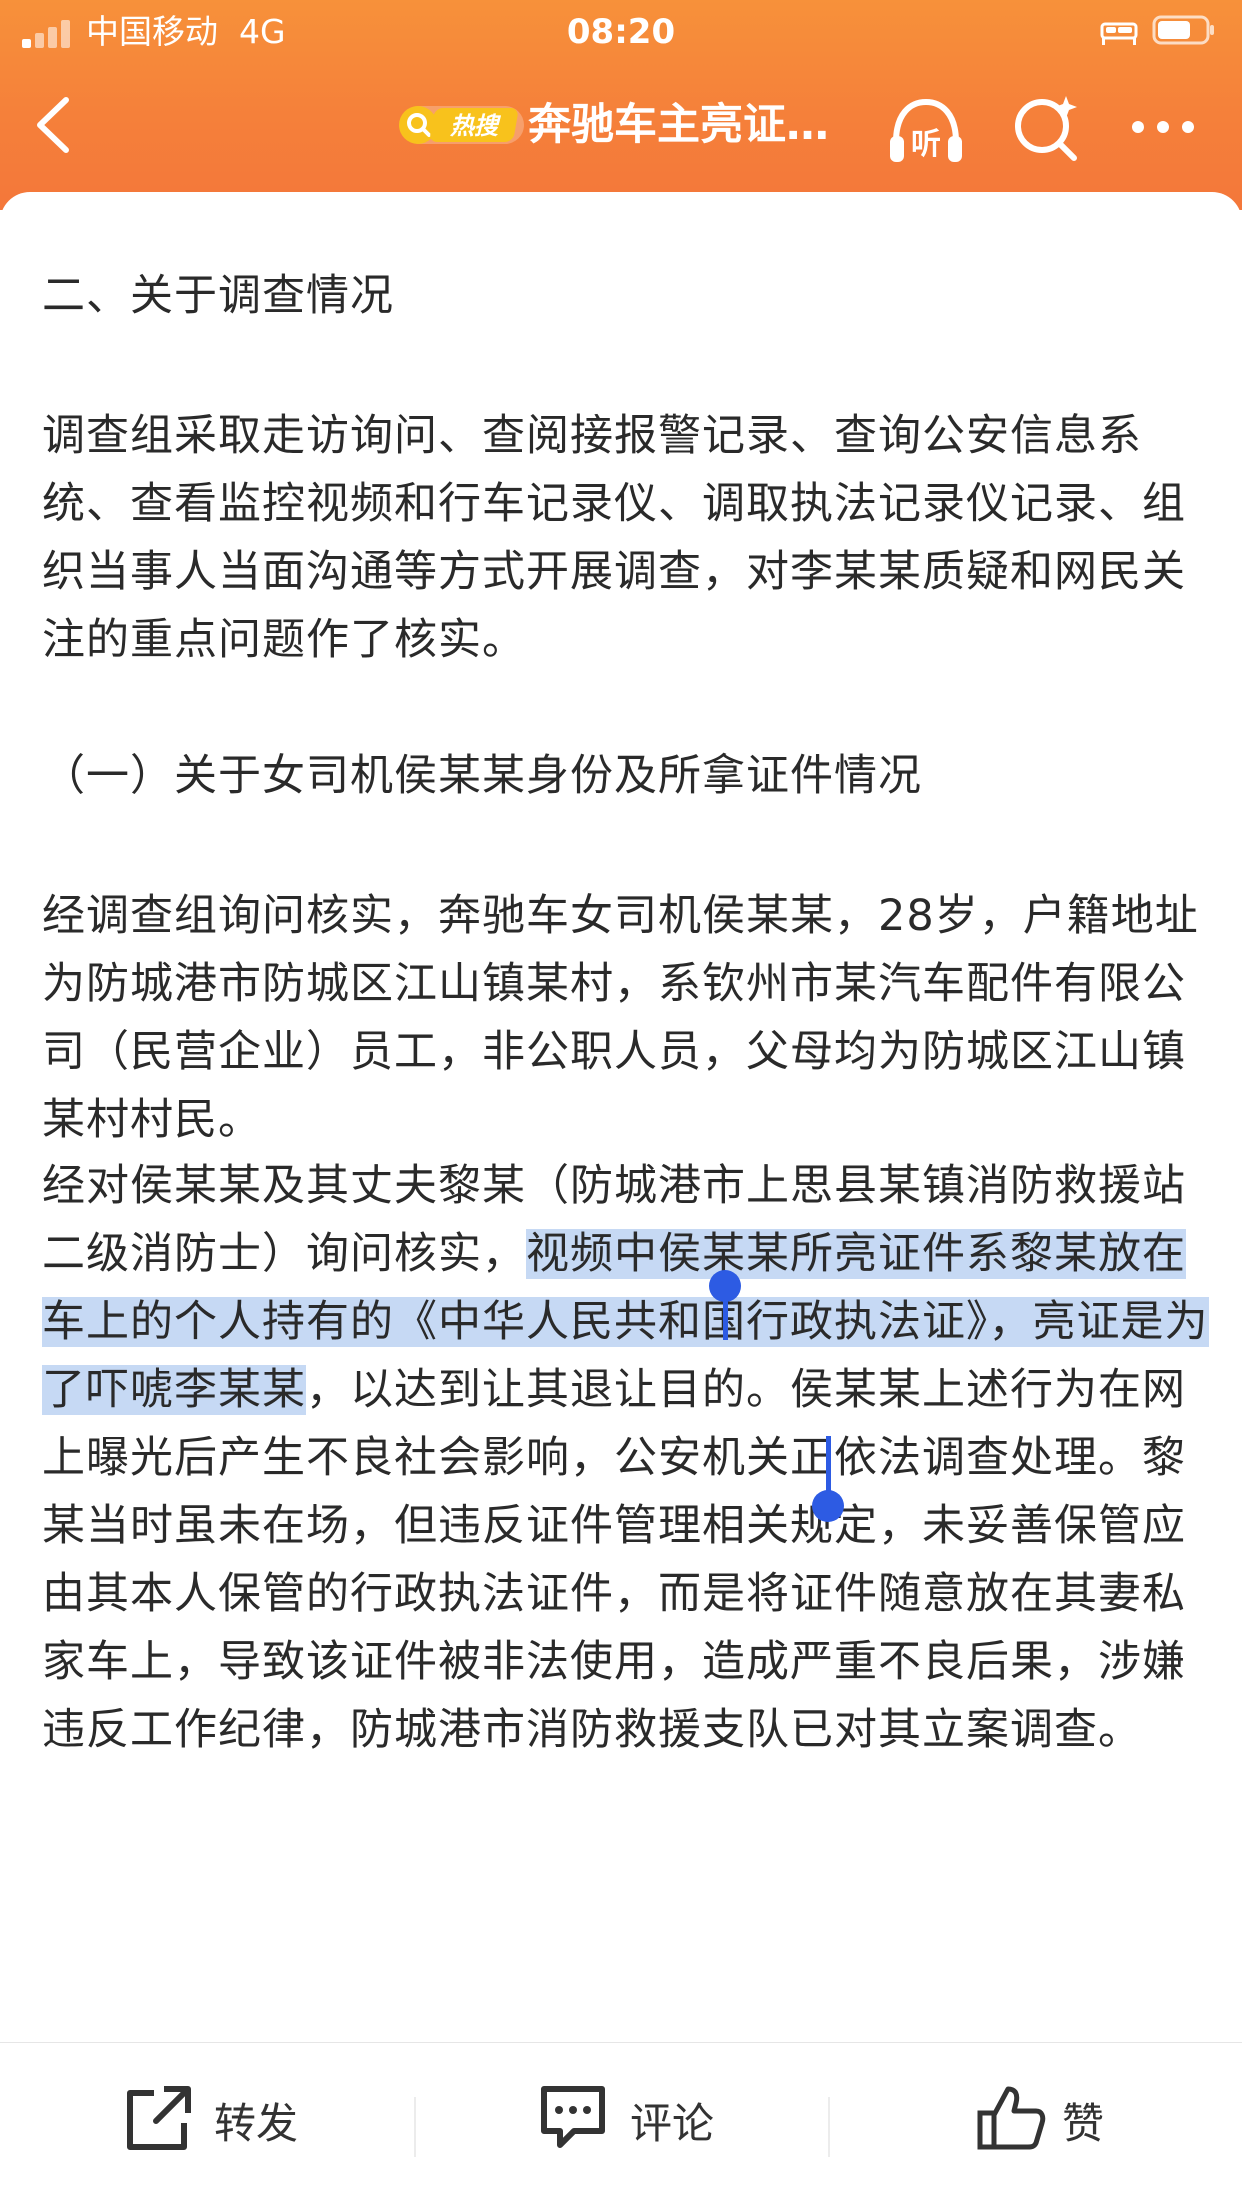 Image resolution: width=1242 pixels, height=2209 pixels. What do you see at coordinates (828, 1464) in the screenshot?
I see `selection-end-handle` at bounding box center [828, 1464].